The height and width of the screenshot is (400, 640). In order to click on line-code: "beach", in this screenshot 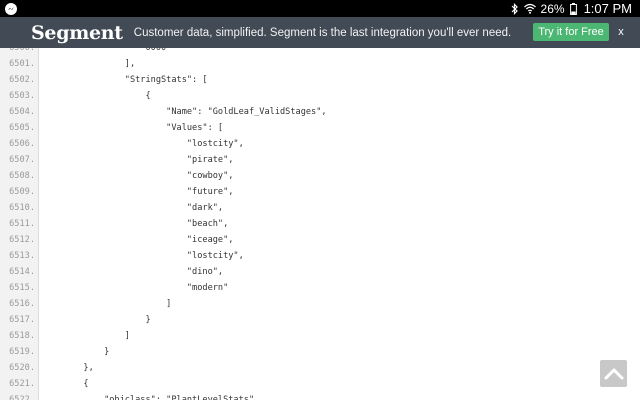, I will do `click(135, 224)`.